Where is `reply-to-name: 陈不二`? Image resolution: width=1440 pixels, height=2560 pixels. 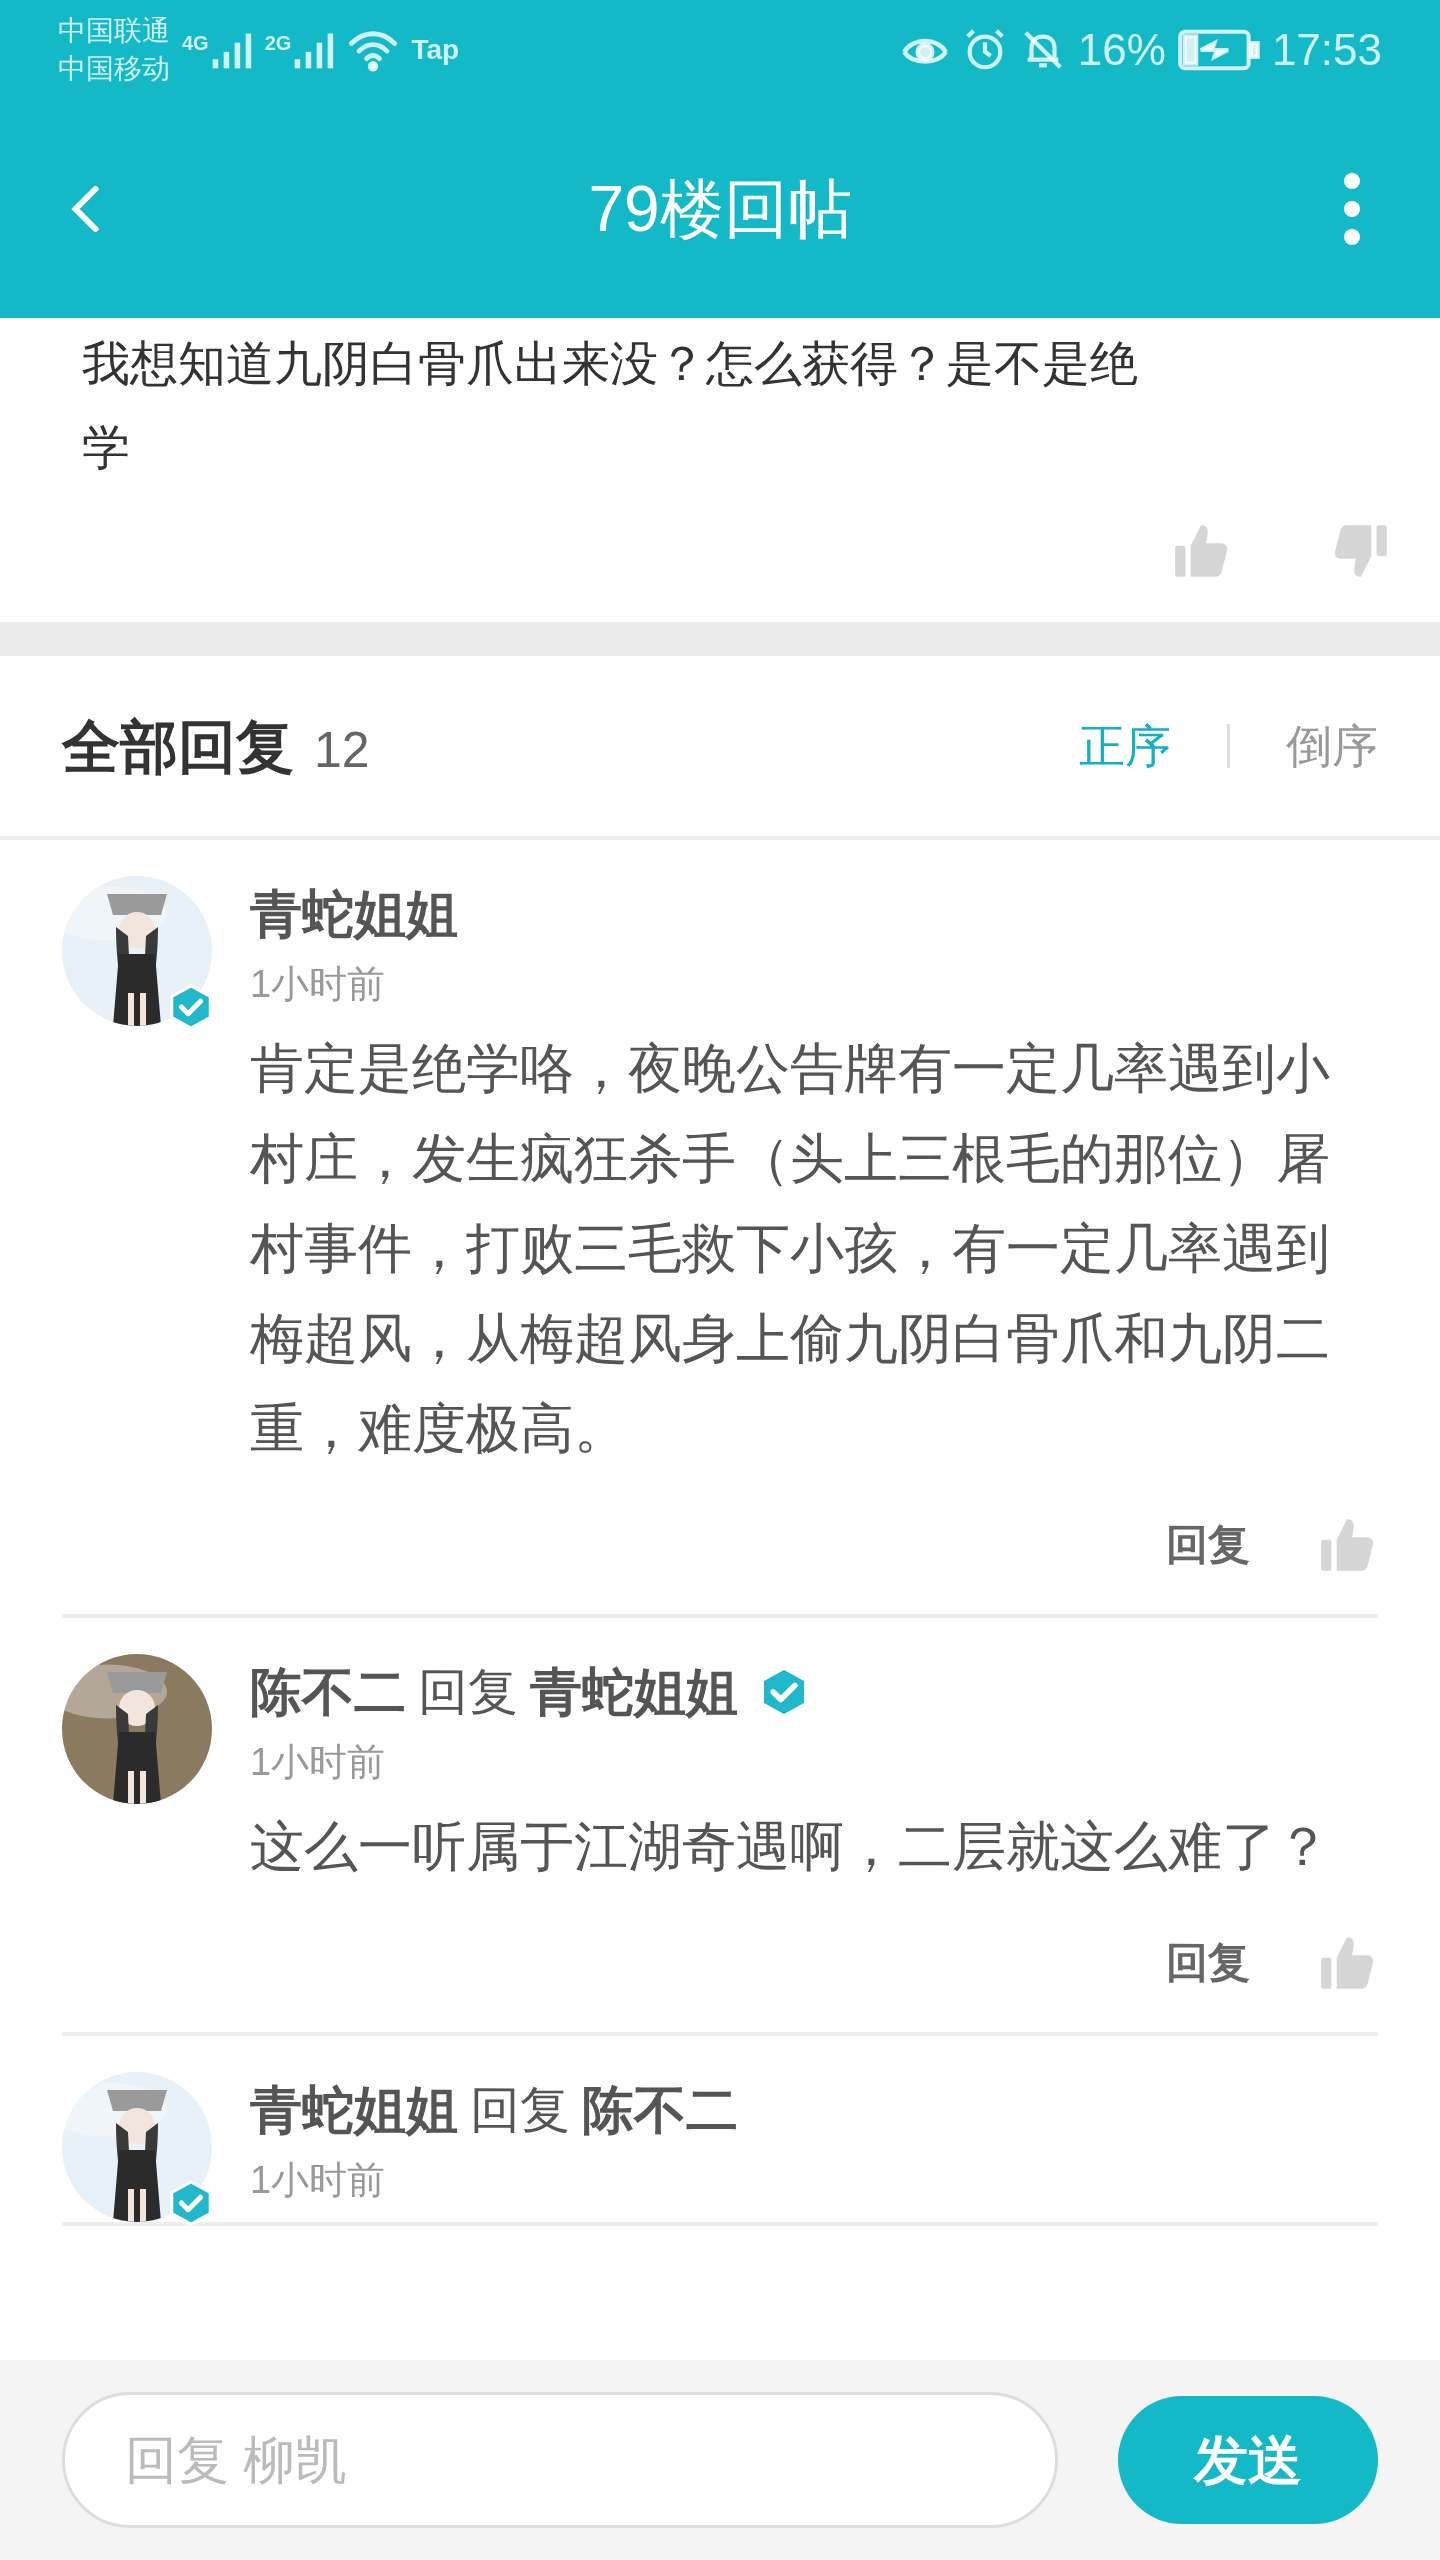 reply-to-name: 陈不二 is located at coordinates (660, 2110).